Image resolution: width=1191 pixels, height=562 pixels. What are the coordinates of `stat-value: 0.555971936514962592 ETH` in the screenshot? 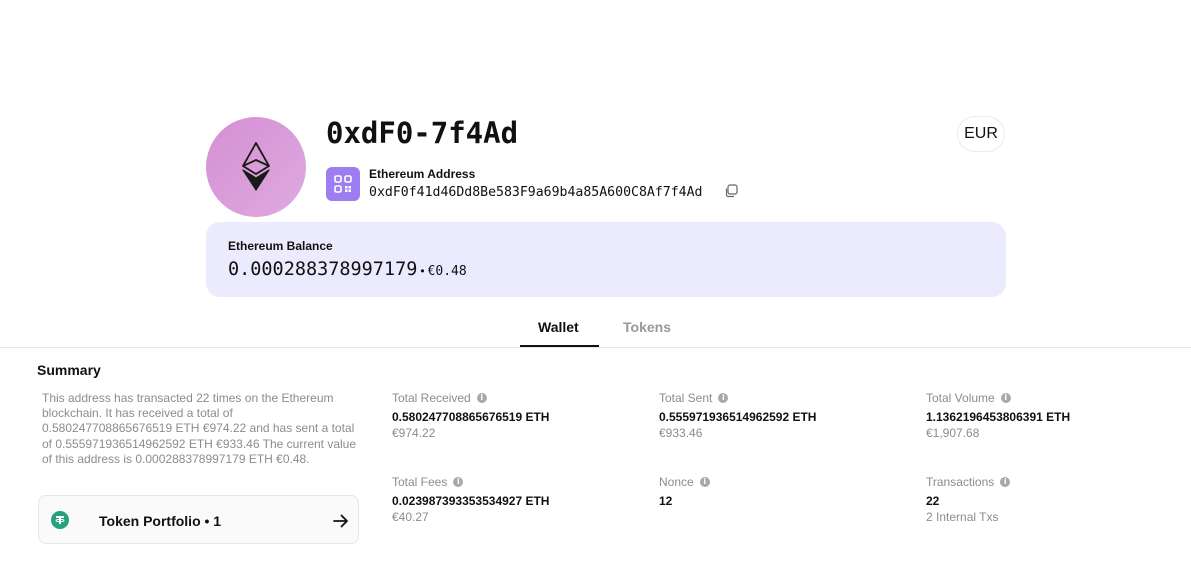 It's located at (738, 417).